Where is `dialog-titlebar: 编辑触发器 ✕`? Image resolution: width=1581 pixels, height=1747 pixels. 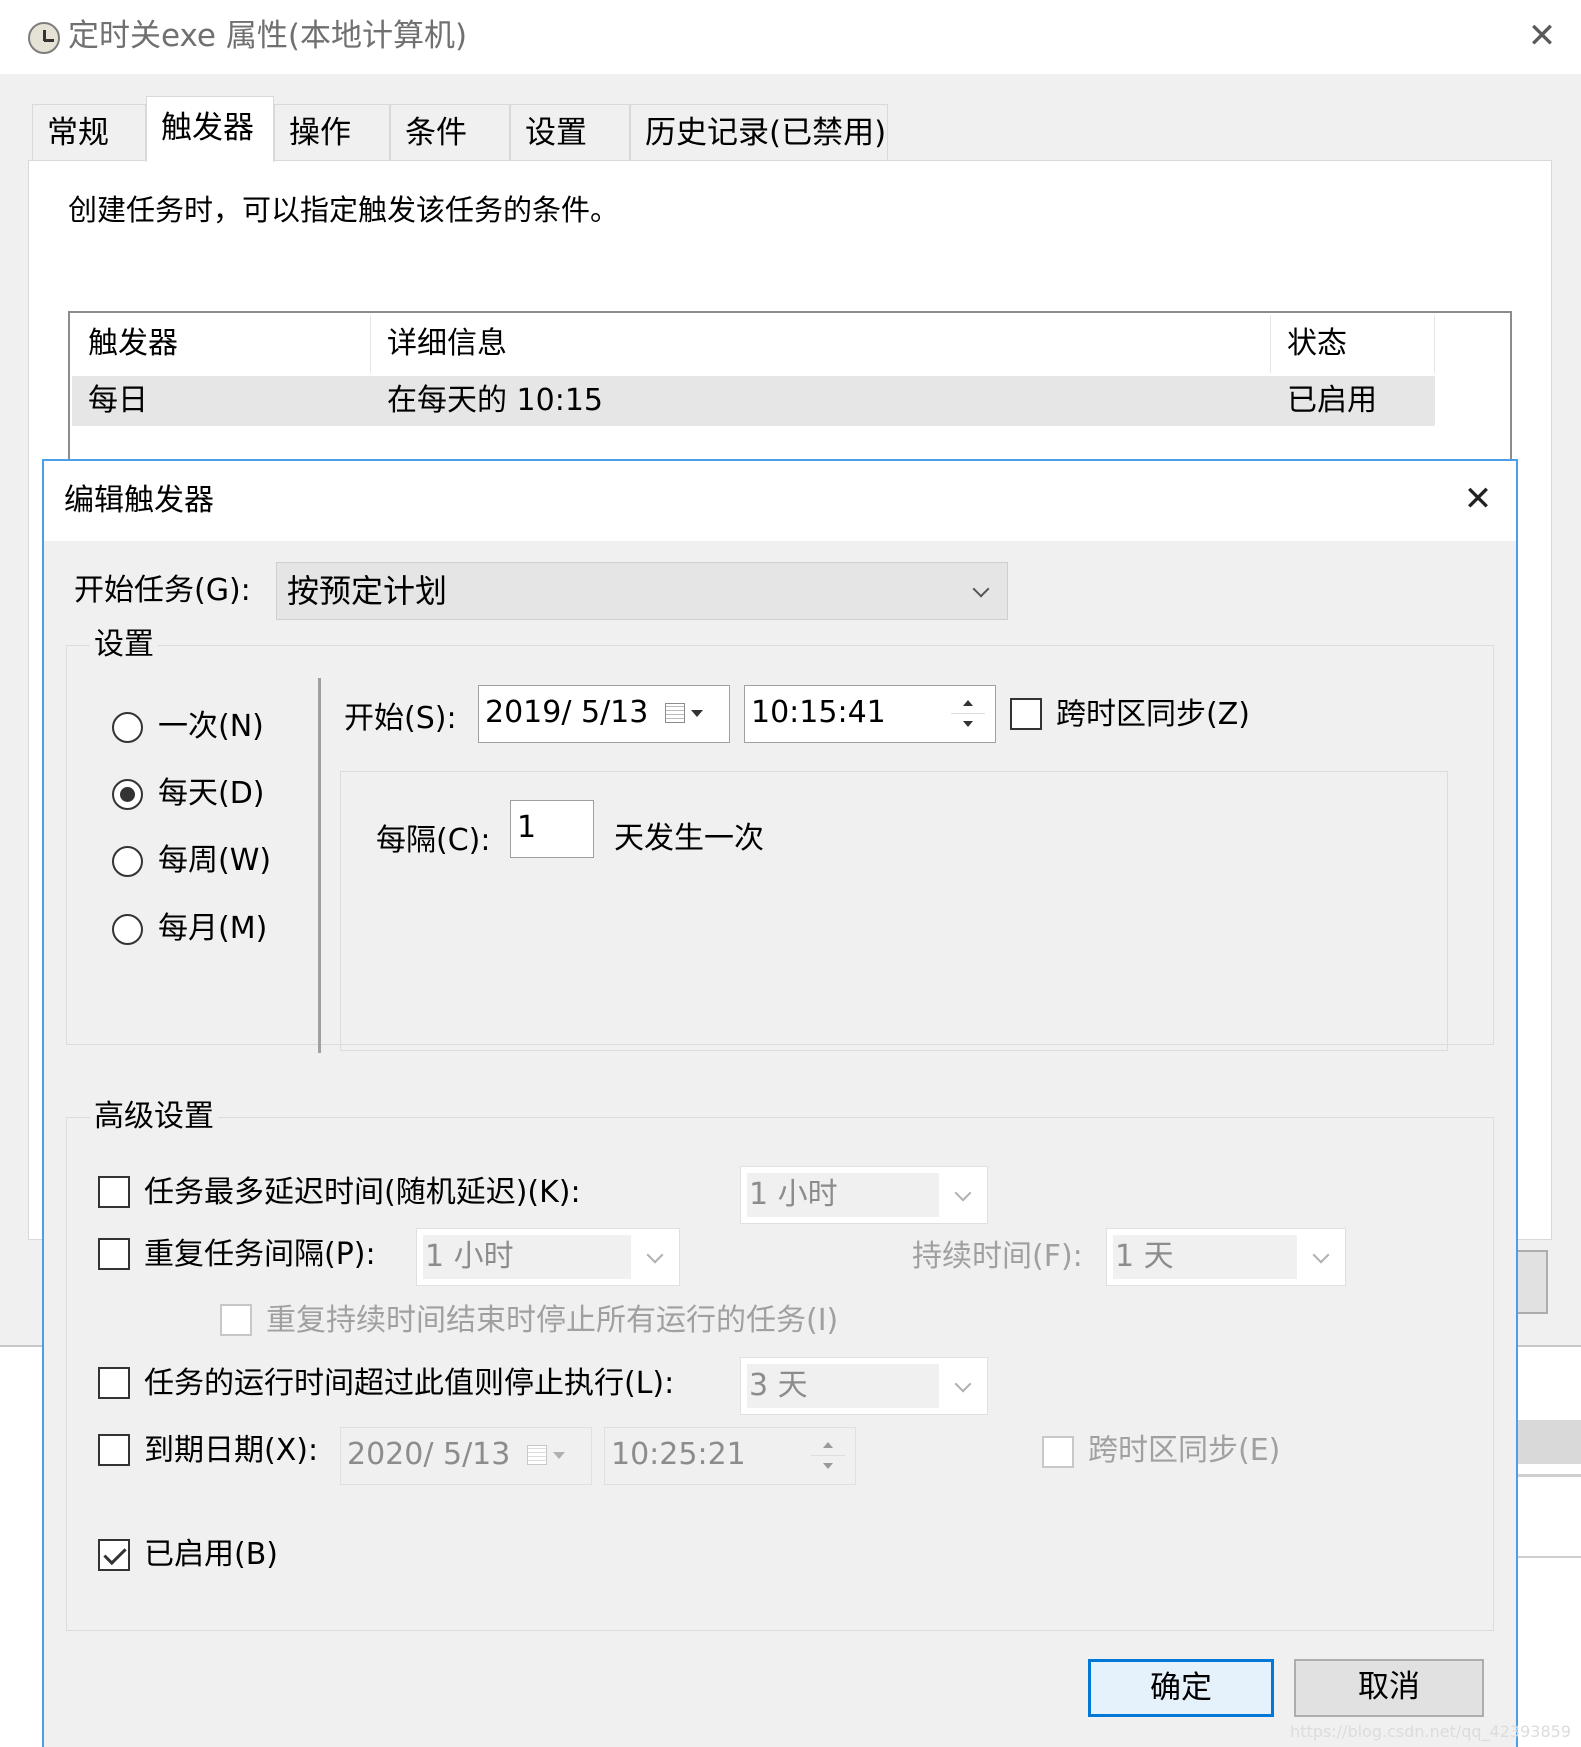
dialog-titlebar: 编辑触发器 ✕ is located at coordinates (780, 501).